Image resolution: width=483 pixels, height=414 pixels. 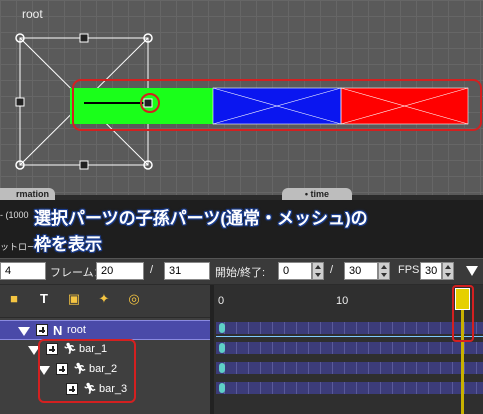 I want to click on add-sparkle-icon: ✦, so click(x=104, y=299).